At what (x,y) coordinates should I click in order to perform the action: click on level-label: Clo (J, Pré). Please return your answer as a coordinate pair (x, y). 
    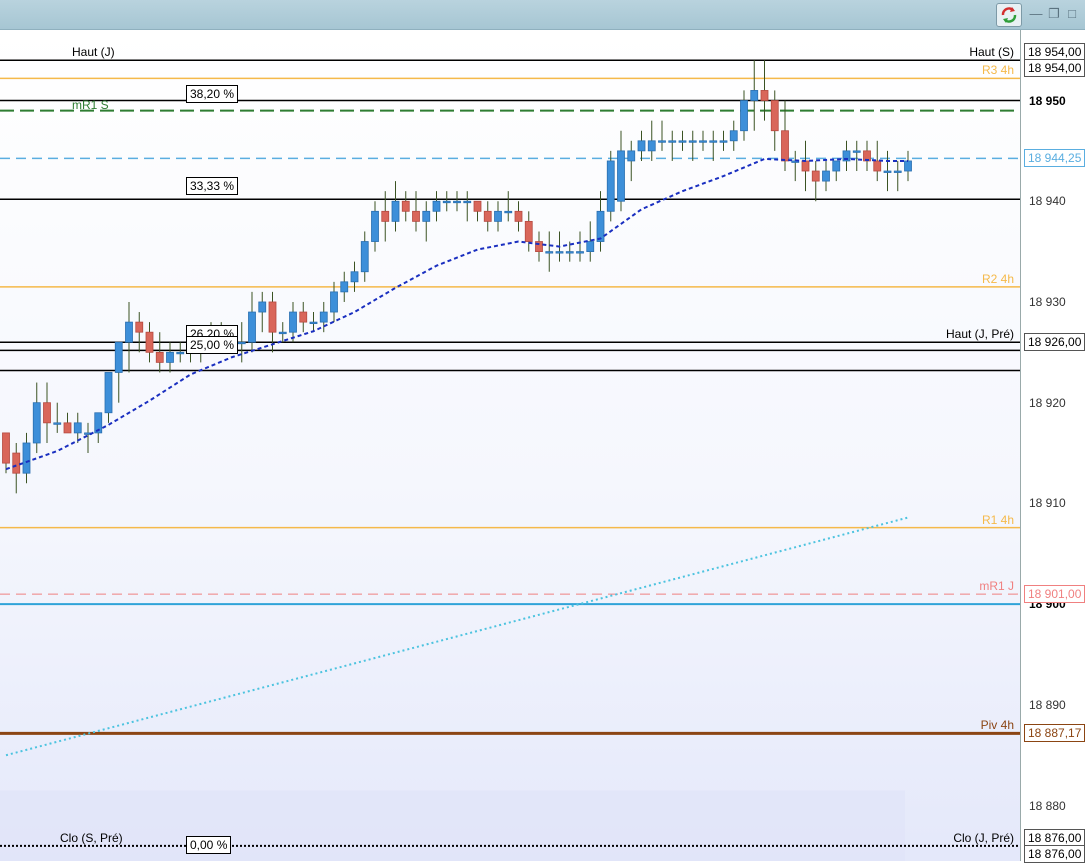
    Looking at the image, I should click on (983, 837).